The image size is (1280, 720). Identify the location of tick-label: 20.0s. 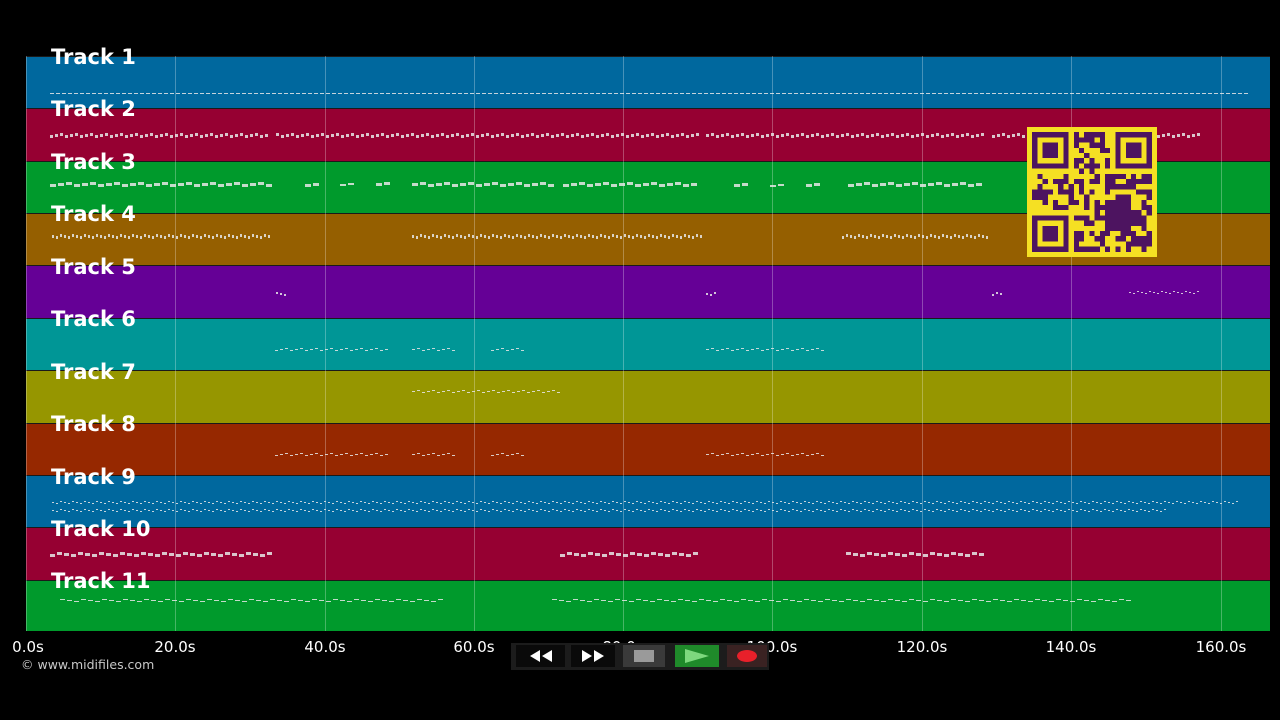
(175, 647).